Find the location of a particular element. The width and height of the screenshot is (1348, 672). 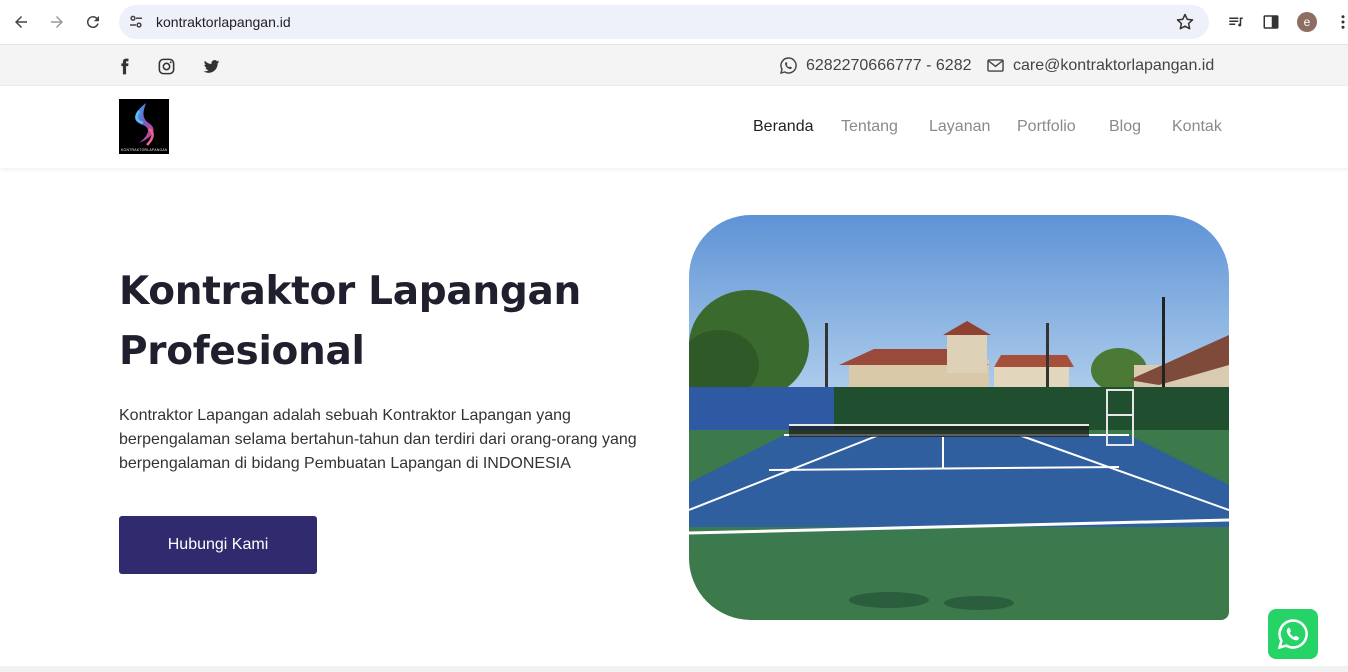

browser-toolbar: kontraktorlapangan.id e is located at coordinates (674, 22).